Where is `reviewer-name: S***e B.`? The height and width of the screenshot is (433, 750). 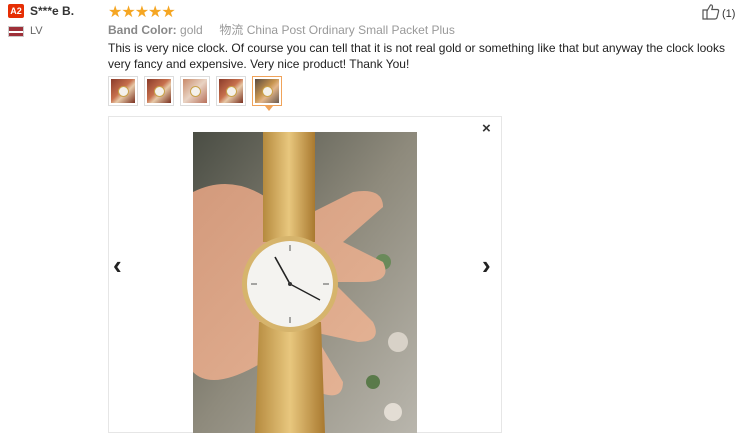 reviewer-name: S***e B. is located at coordinates (52, 11).